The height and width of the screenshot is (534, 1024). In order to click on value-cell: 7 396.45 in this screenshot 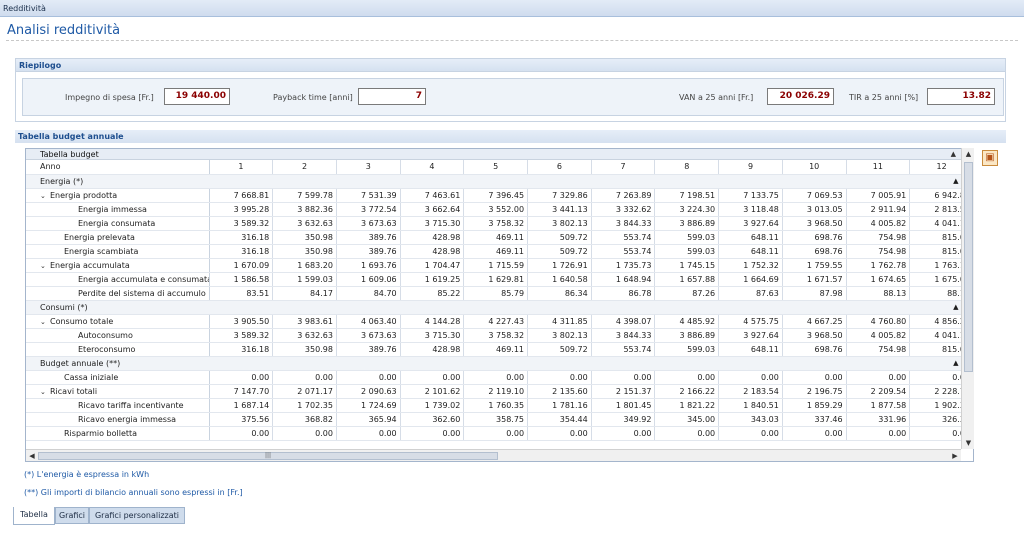, I will do `click(496, 195)`.